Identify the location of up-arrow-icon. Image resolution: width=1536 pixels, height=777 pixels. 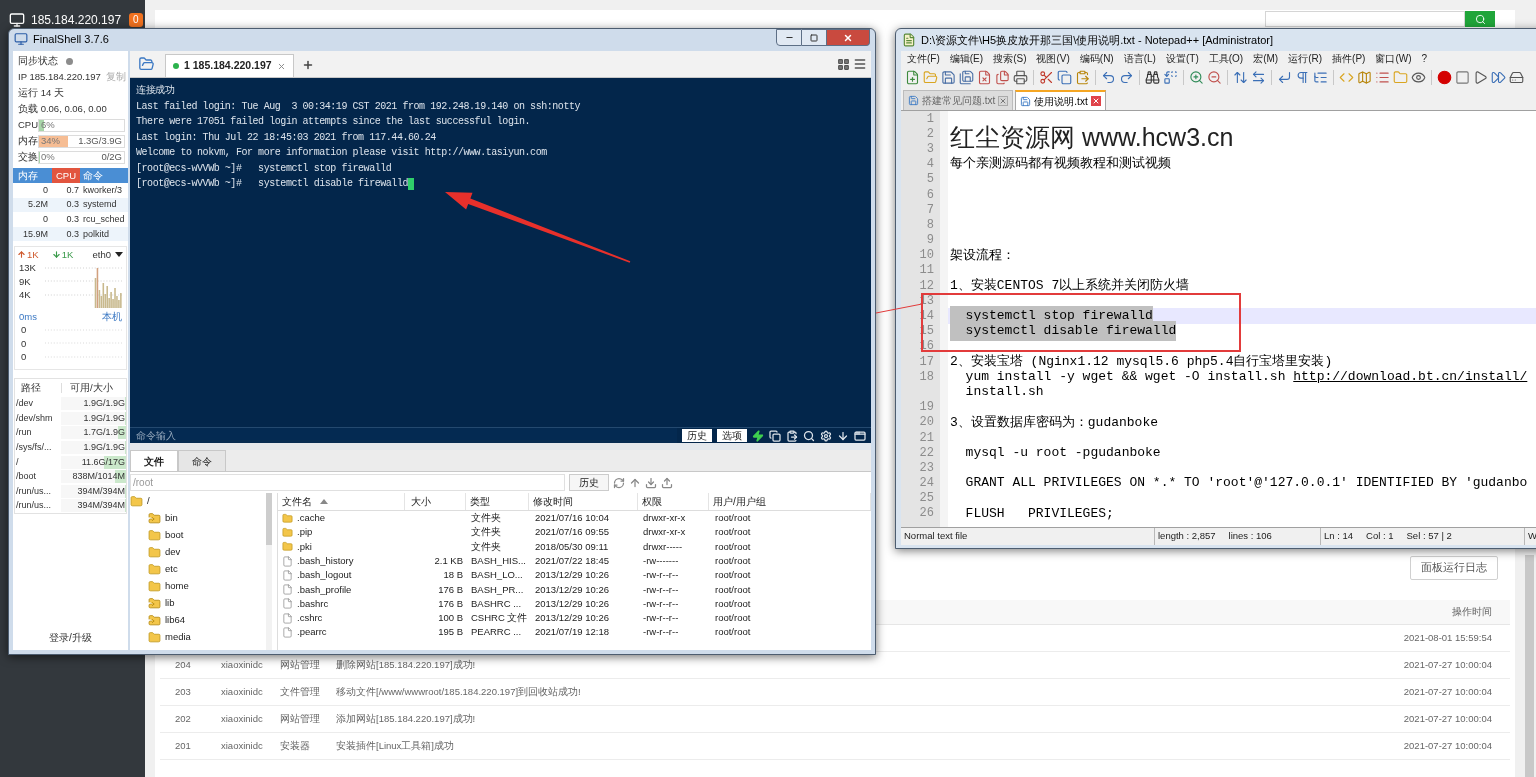
(635, 482).